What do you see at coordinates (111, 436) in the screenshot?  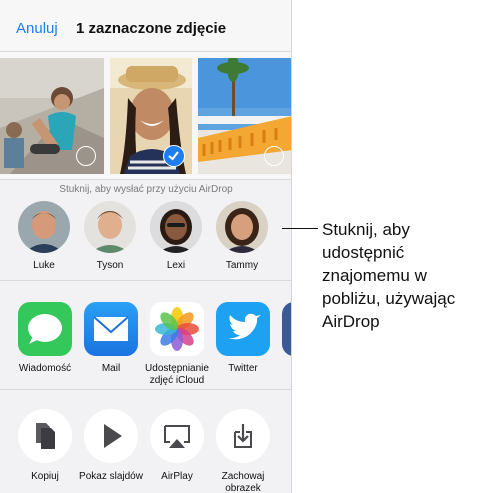 I see `play-icon` at bounding box center [111, 436].